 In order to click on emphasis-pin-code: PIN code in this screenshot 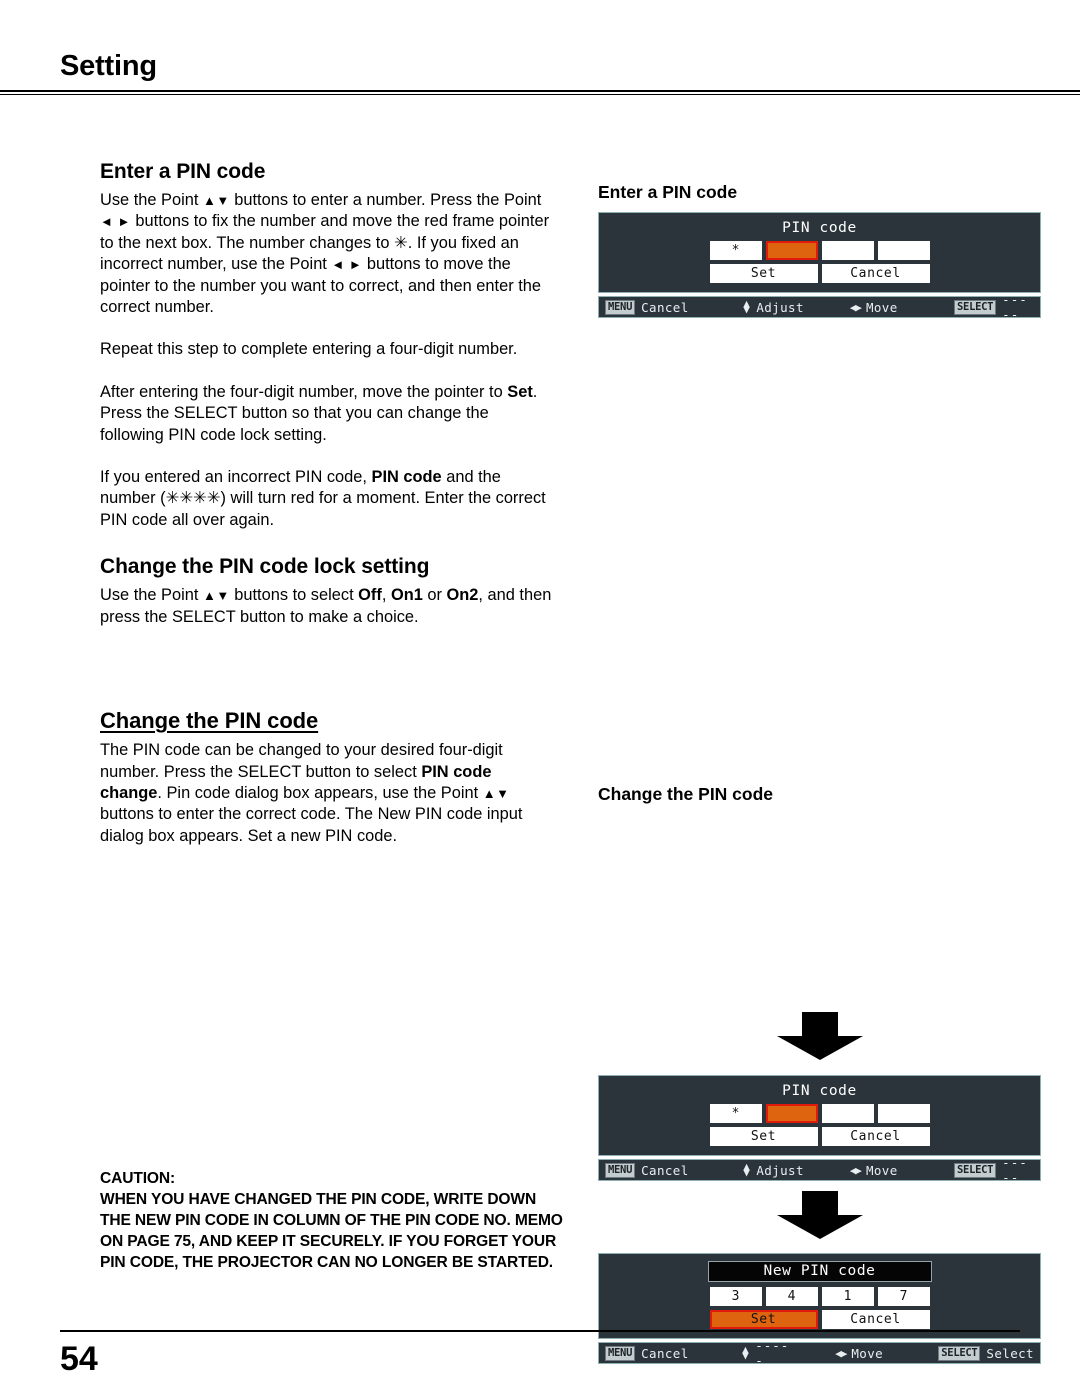, I will do `click(406, 477)`.